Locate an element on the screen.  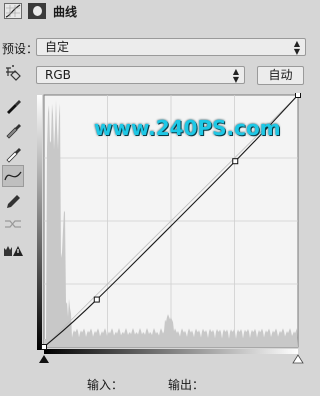
on-image-adjust-icon is located at coordinates (13, 73).